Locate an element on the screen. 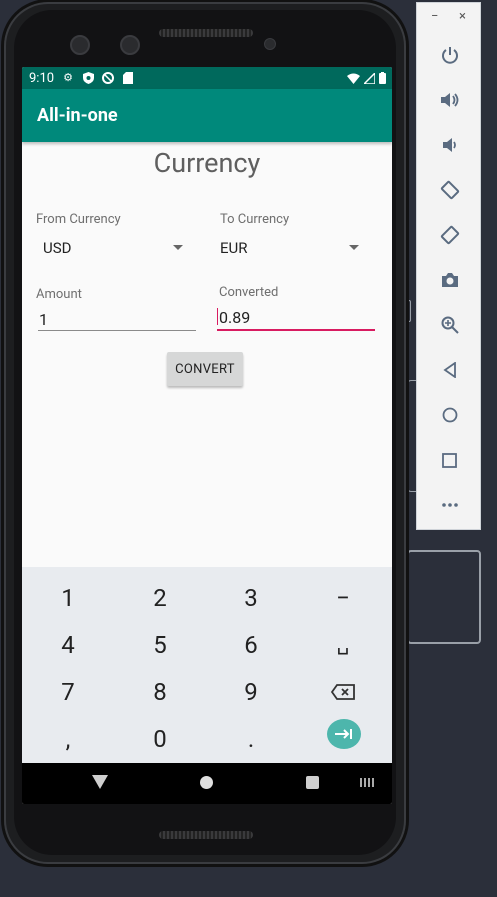 The image size is (497, 897). sd-card-icon is located at coordinates (128, 78).